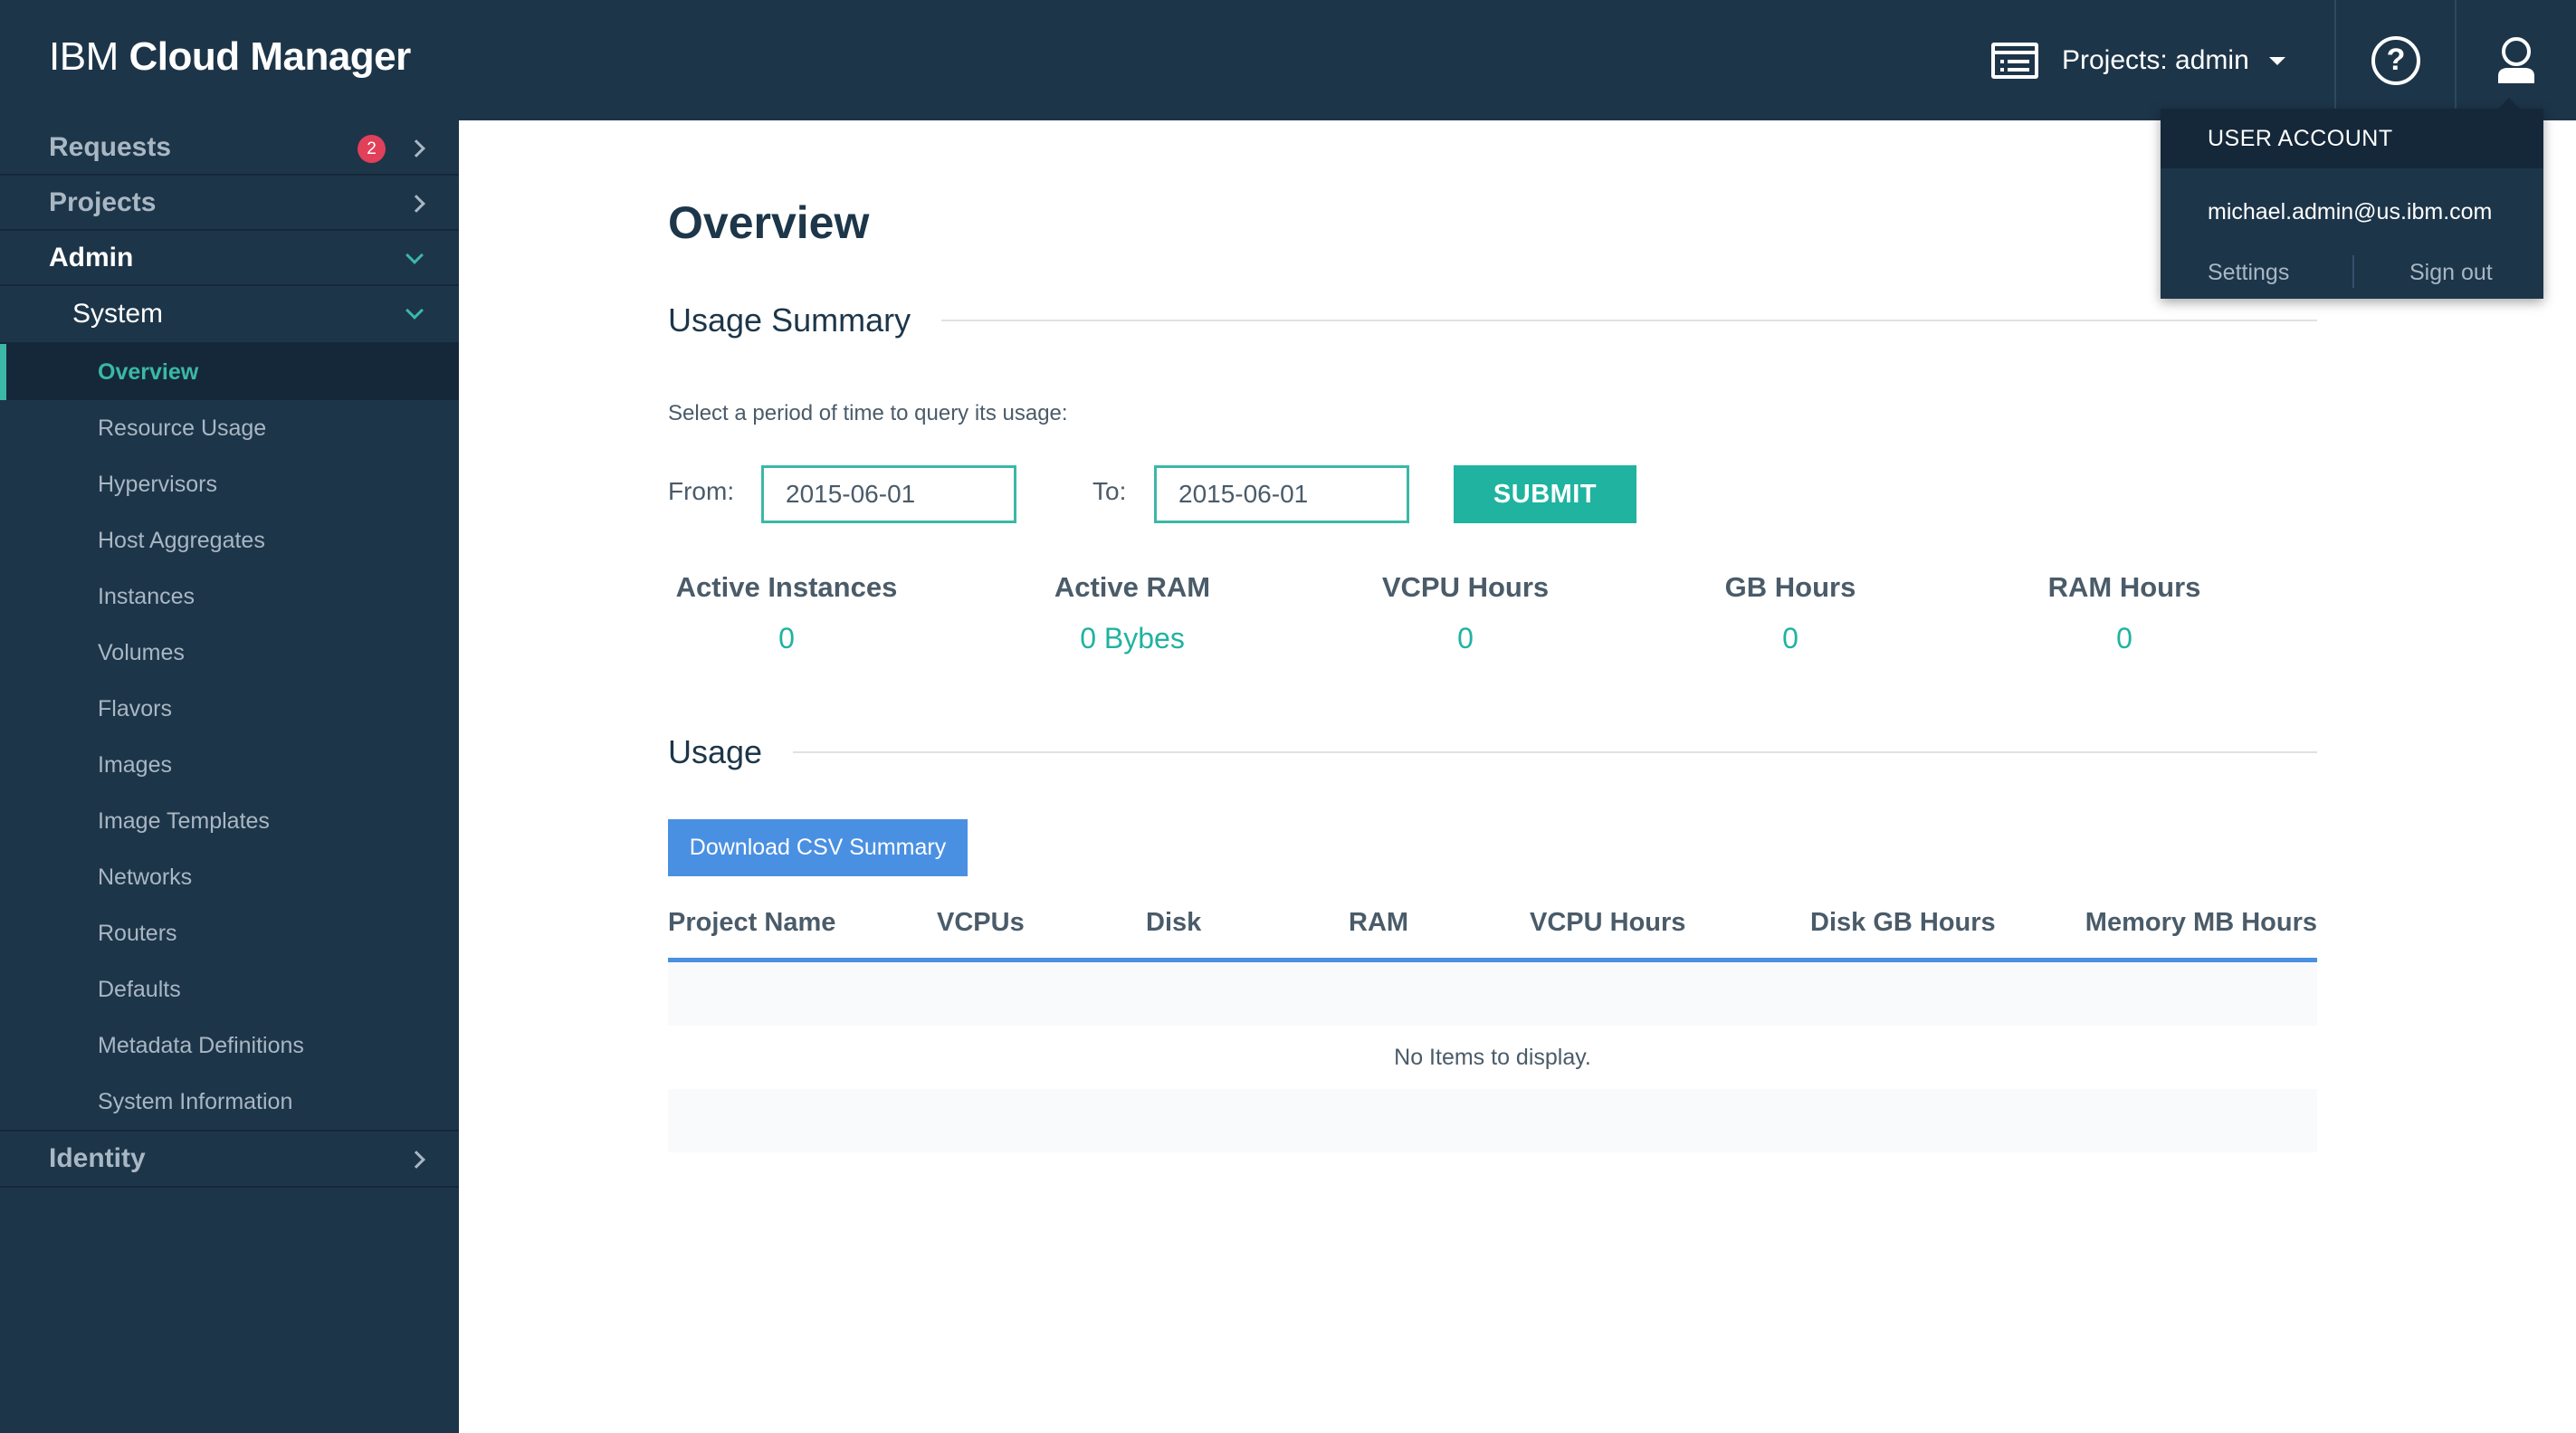  What do you see at coordinates (103, 201) in the screenshot?
I see `sidebar-item-label: Projects` at bounding box center [103, 201].